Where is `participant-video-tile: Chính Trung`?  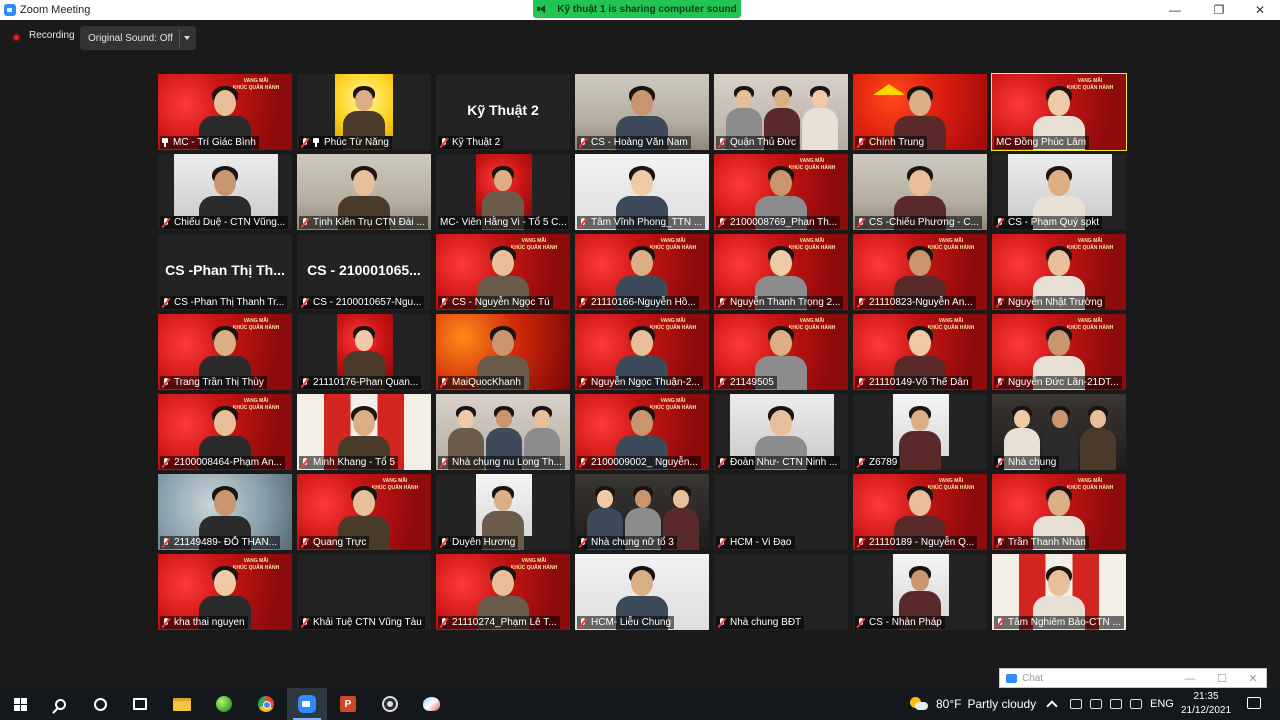 participant-video-tile: Chính Trung is located at coordinates (920, 112).